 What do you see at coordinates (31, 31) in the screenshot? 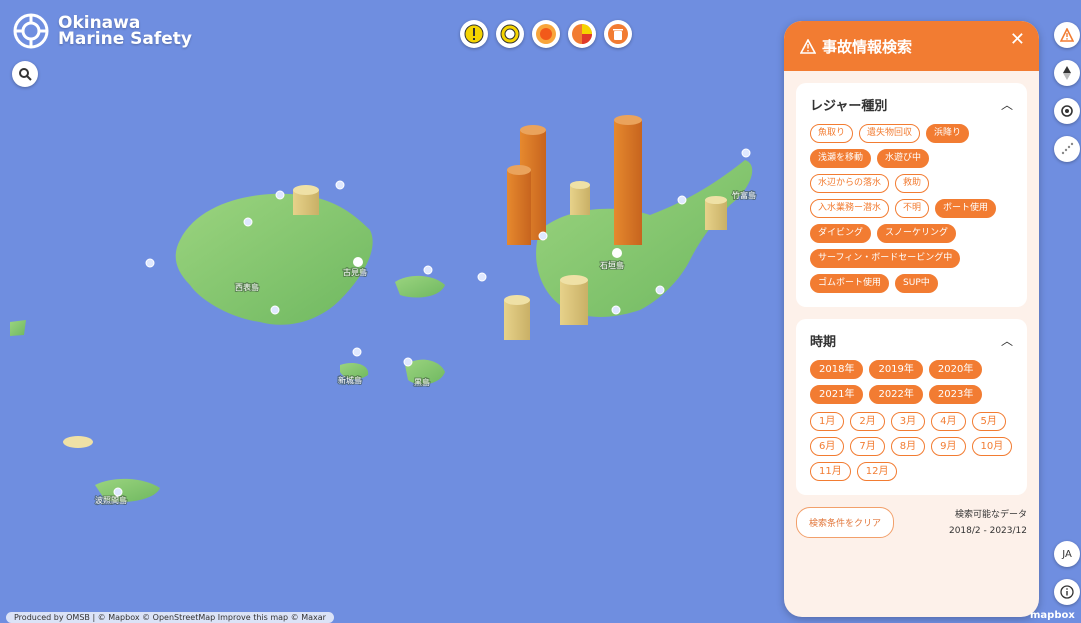
I see `lifebuoy-icon` at bounding box center [31, 31].